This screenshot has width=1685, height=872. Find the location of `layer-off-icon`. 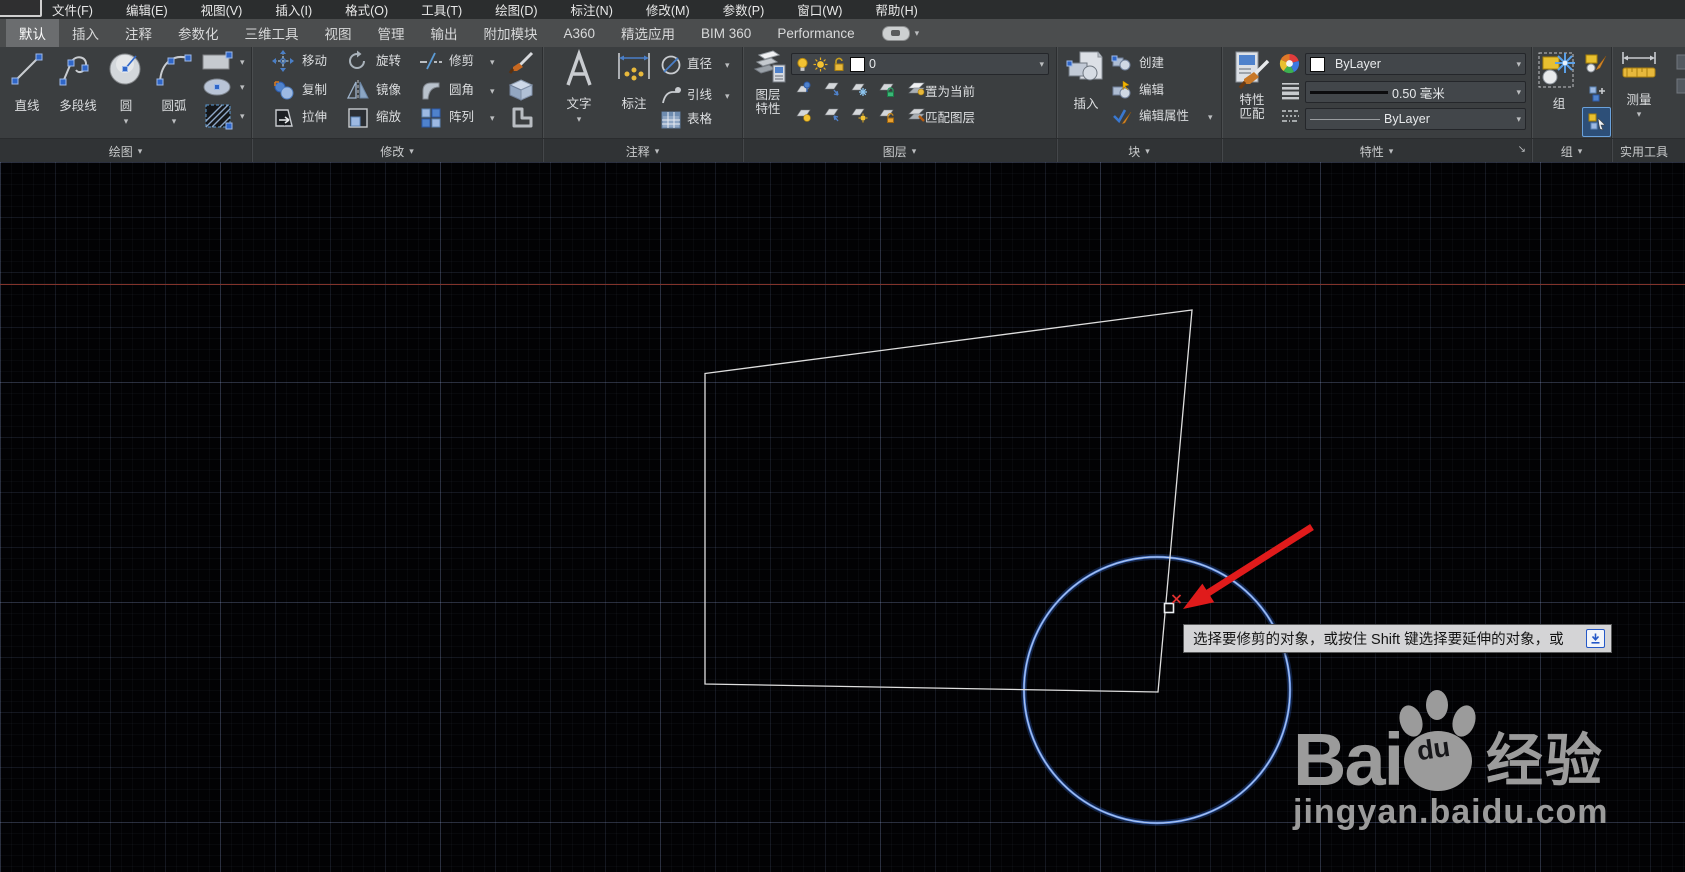

layer-off-icon is located at coordinates (803, 88).